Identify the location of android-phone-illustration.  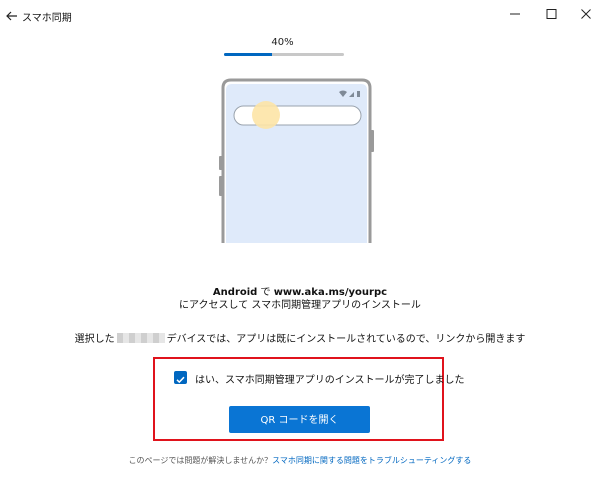
(296, 160).